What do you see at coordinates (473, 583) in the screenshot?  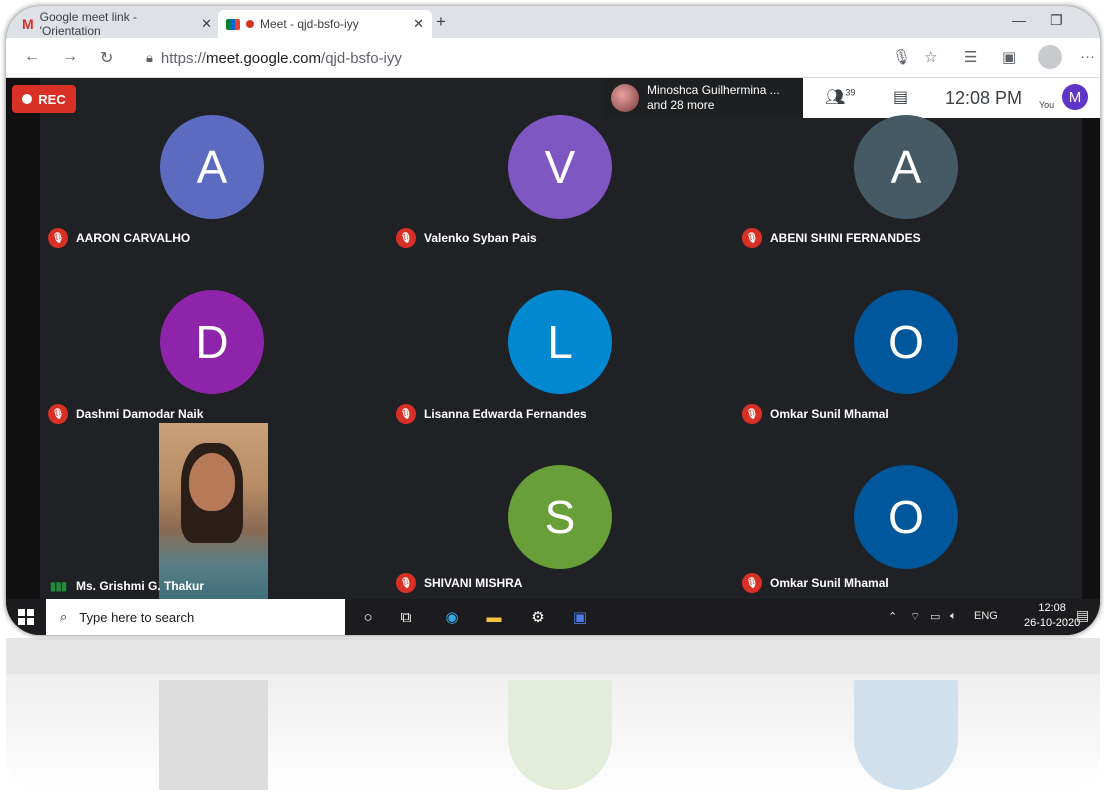 I see `participant-name: SHIVANI MISHRA` at bounding box center [473, 583].